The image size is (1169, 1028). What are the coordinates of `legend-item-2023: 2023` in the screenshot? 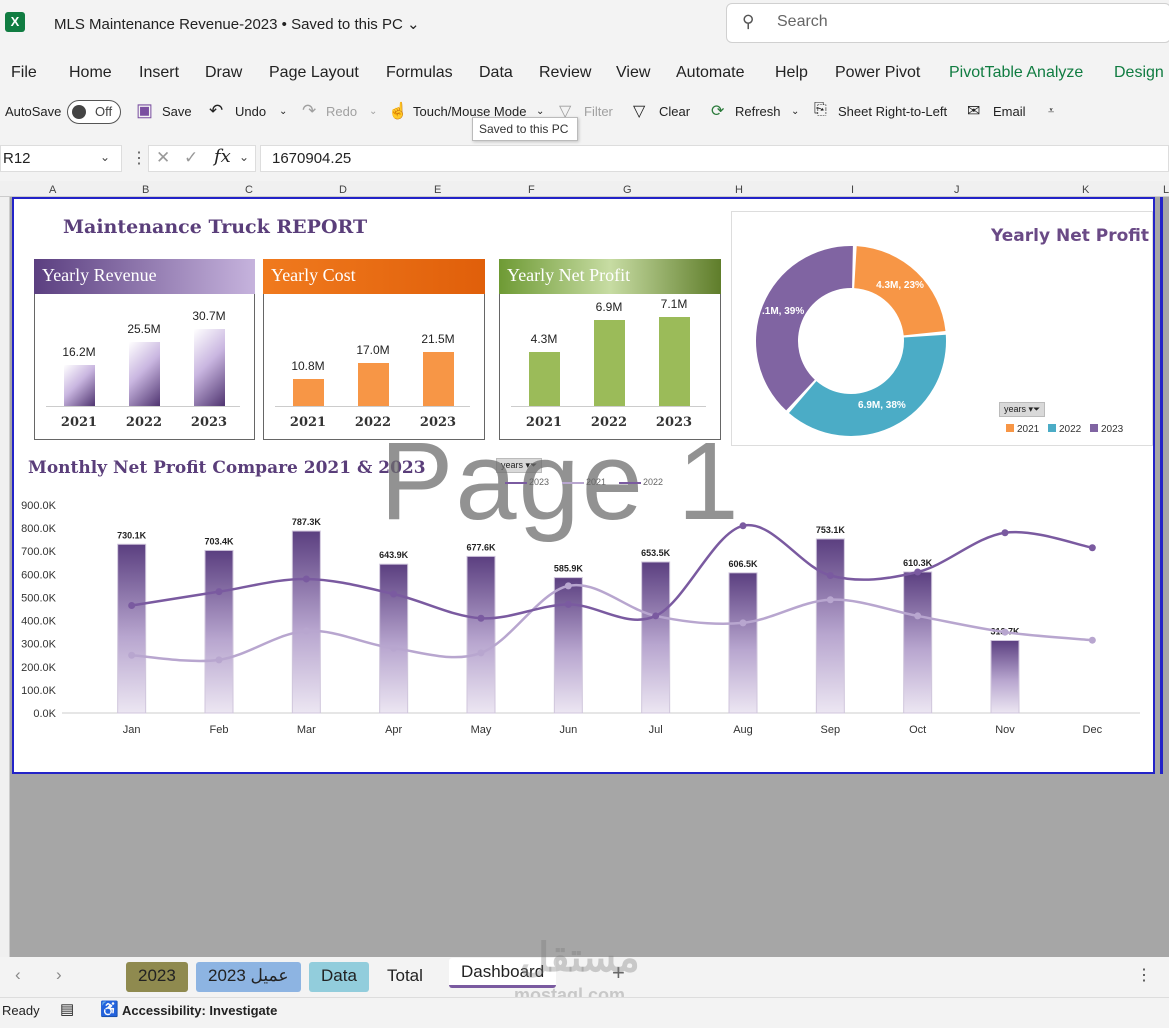 It's located at (1106, 429).